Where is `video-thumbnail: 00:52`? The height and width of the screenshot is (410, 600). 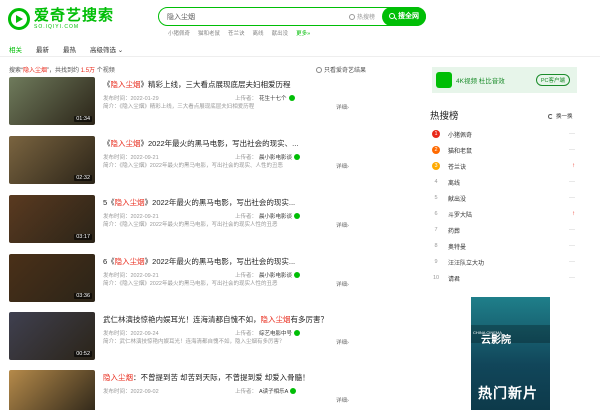
video-thumbnail: 00:52 is located at coordinates (52, 336).